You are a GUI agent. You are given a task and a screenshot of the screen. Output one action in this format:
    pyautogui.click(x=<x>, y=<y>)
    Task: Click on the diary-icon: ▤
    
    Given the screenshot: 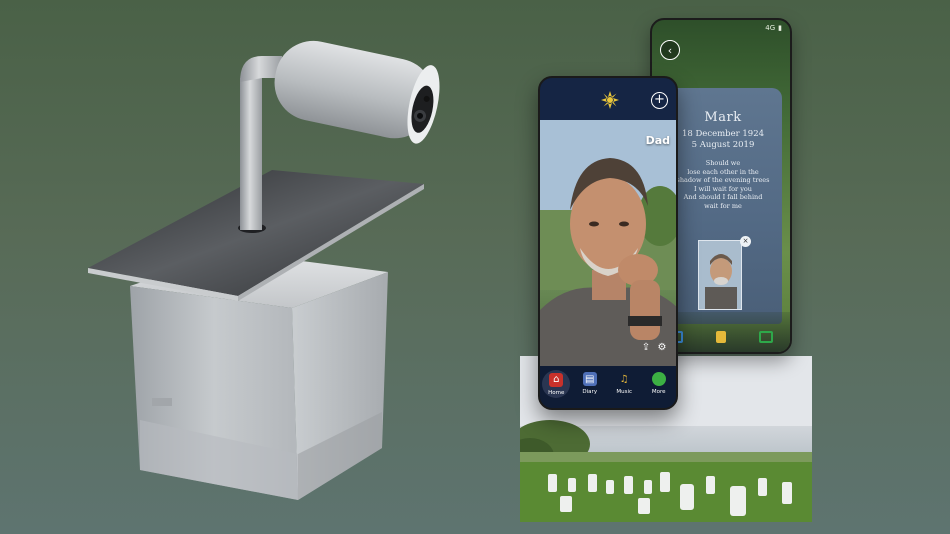 What is the action you would take?
    pyautogui.click(x=589, y=379)
    